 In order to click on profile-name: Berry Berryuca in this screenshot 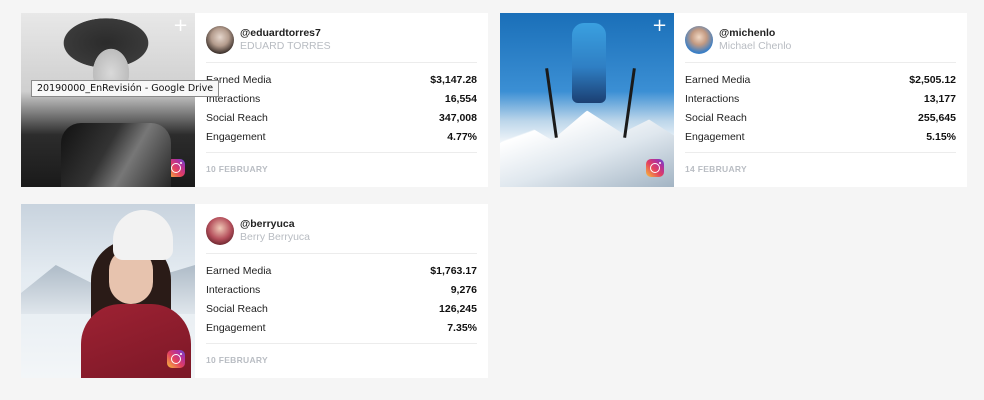, I will do `click(275, 237)`.